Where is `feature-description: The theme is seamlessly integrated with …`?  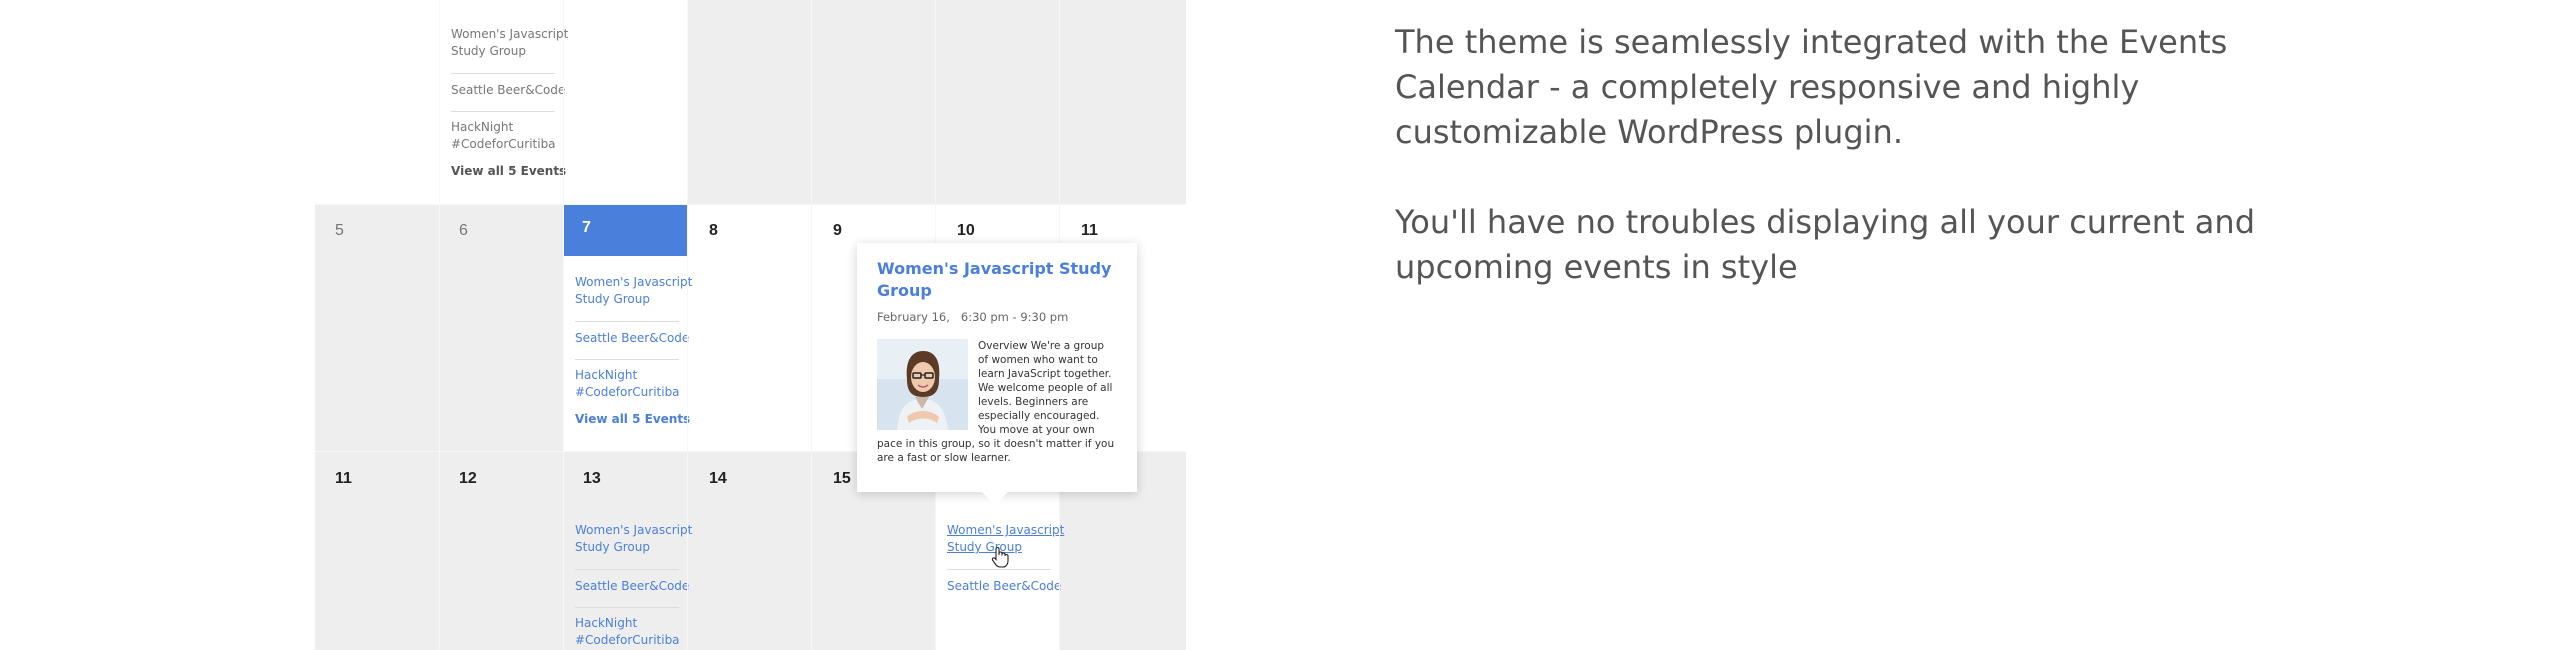 feature-description: The theme is seamlessly integrated with … is located at coordinates (1835, 155).